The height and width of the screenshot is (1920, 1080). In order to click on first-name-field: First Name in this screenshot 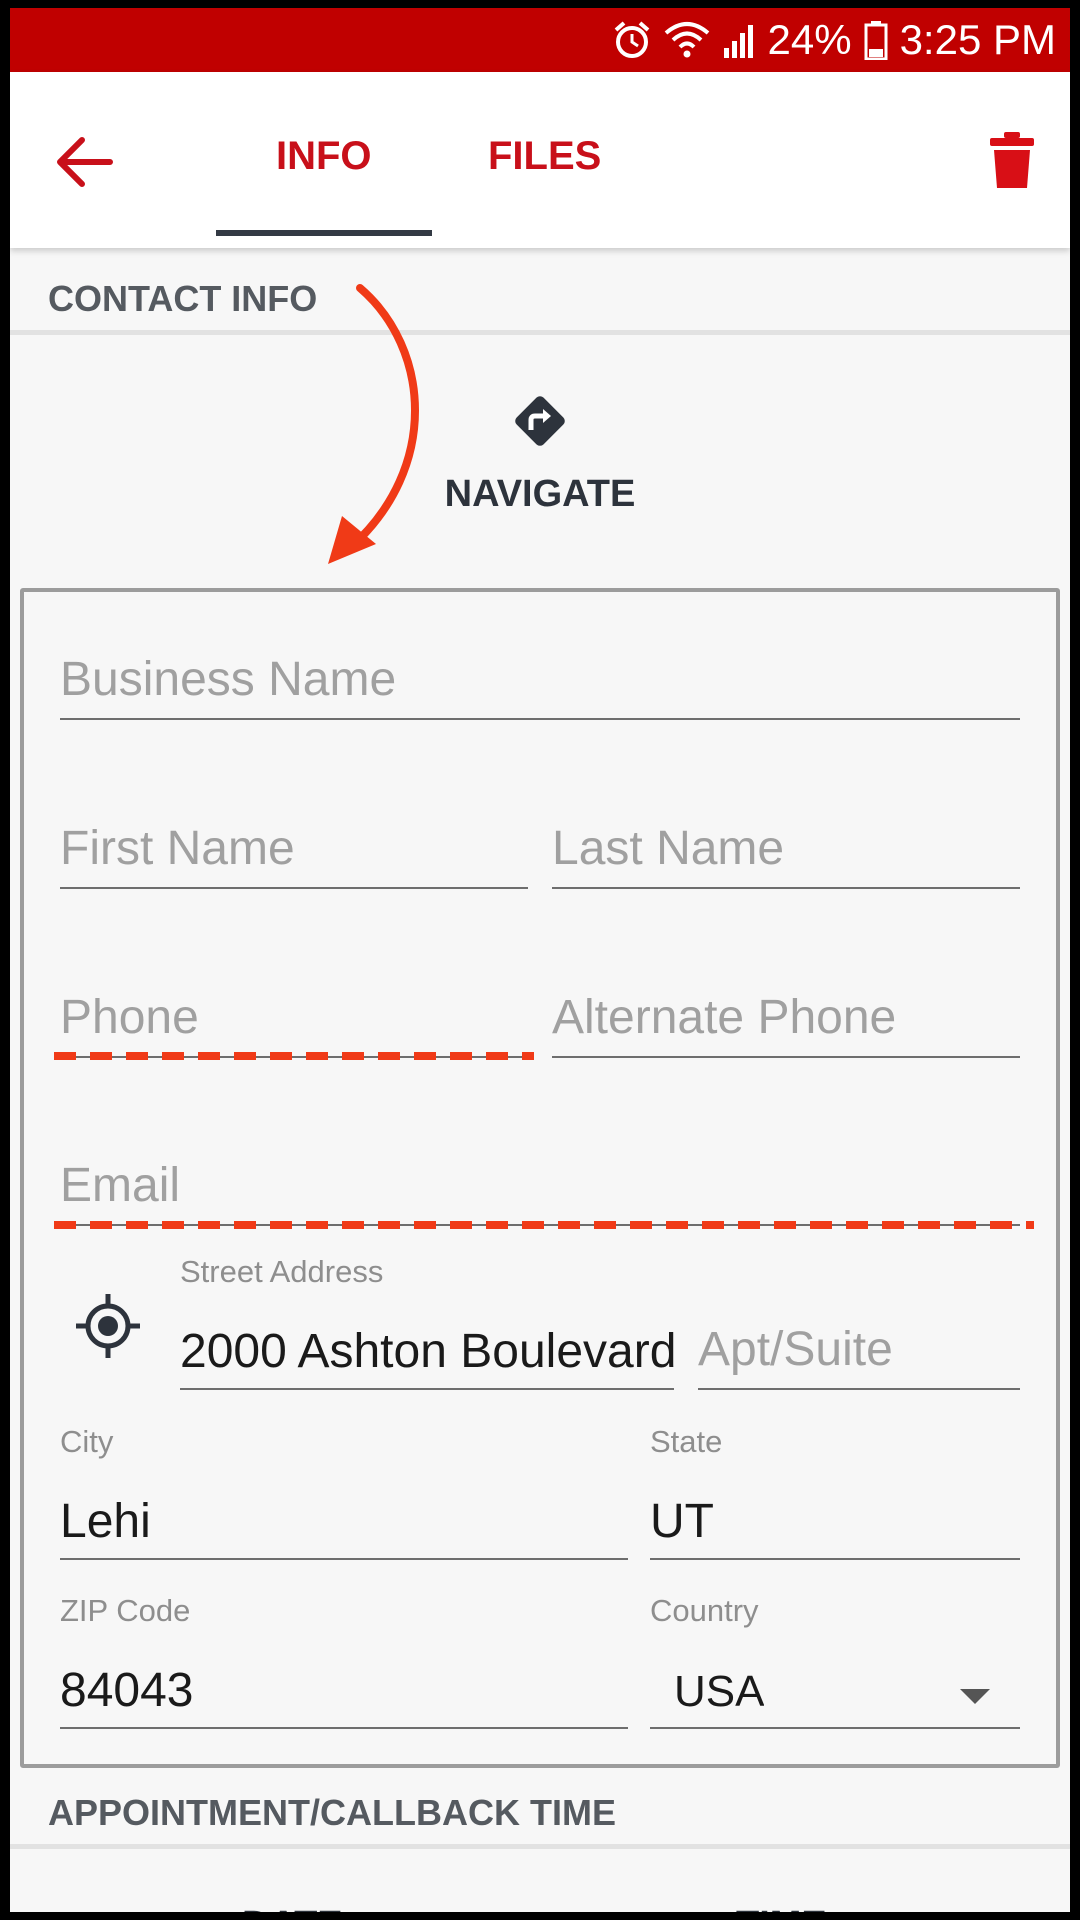, I will do `click(294, 853)`.